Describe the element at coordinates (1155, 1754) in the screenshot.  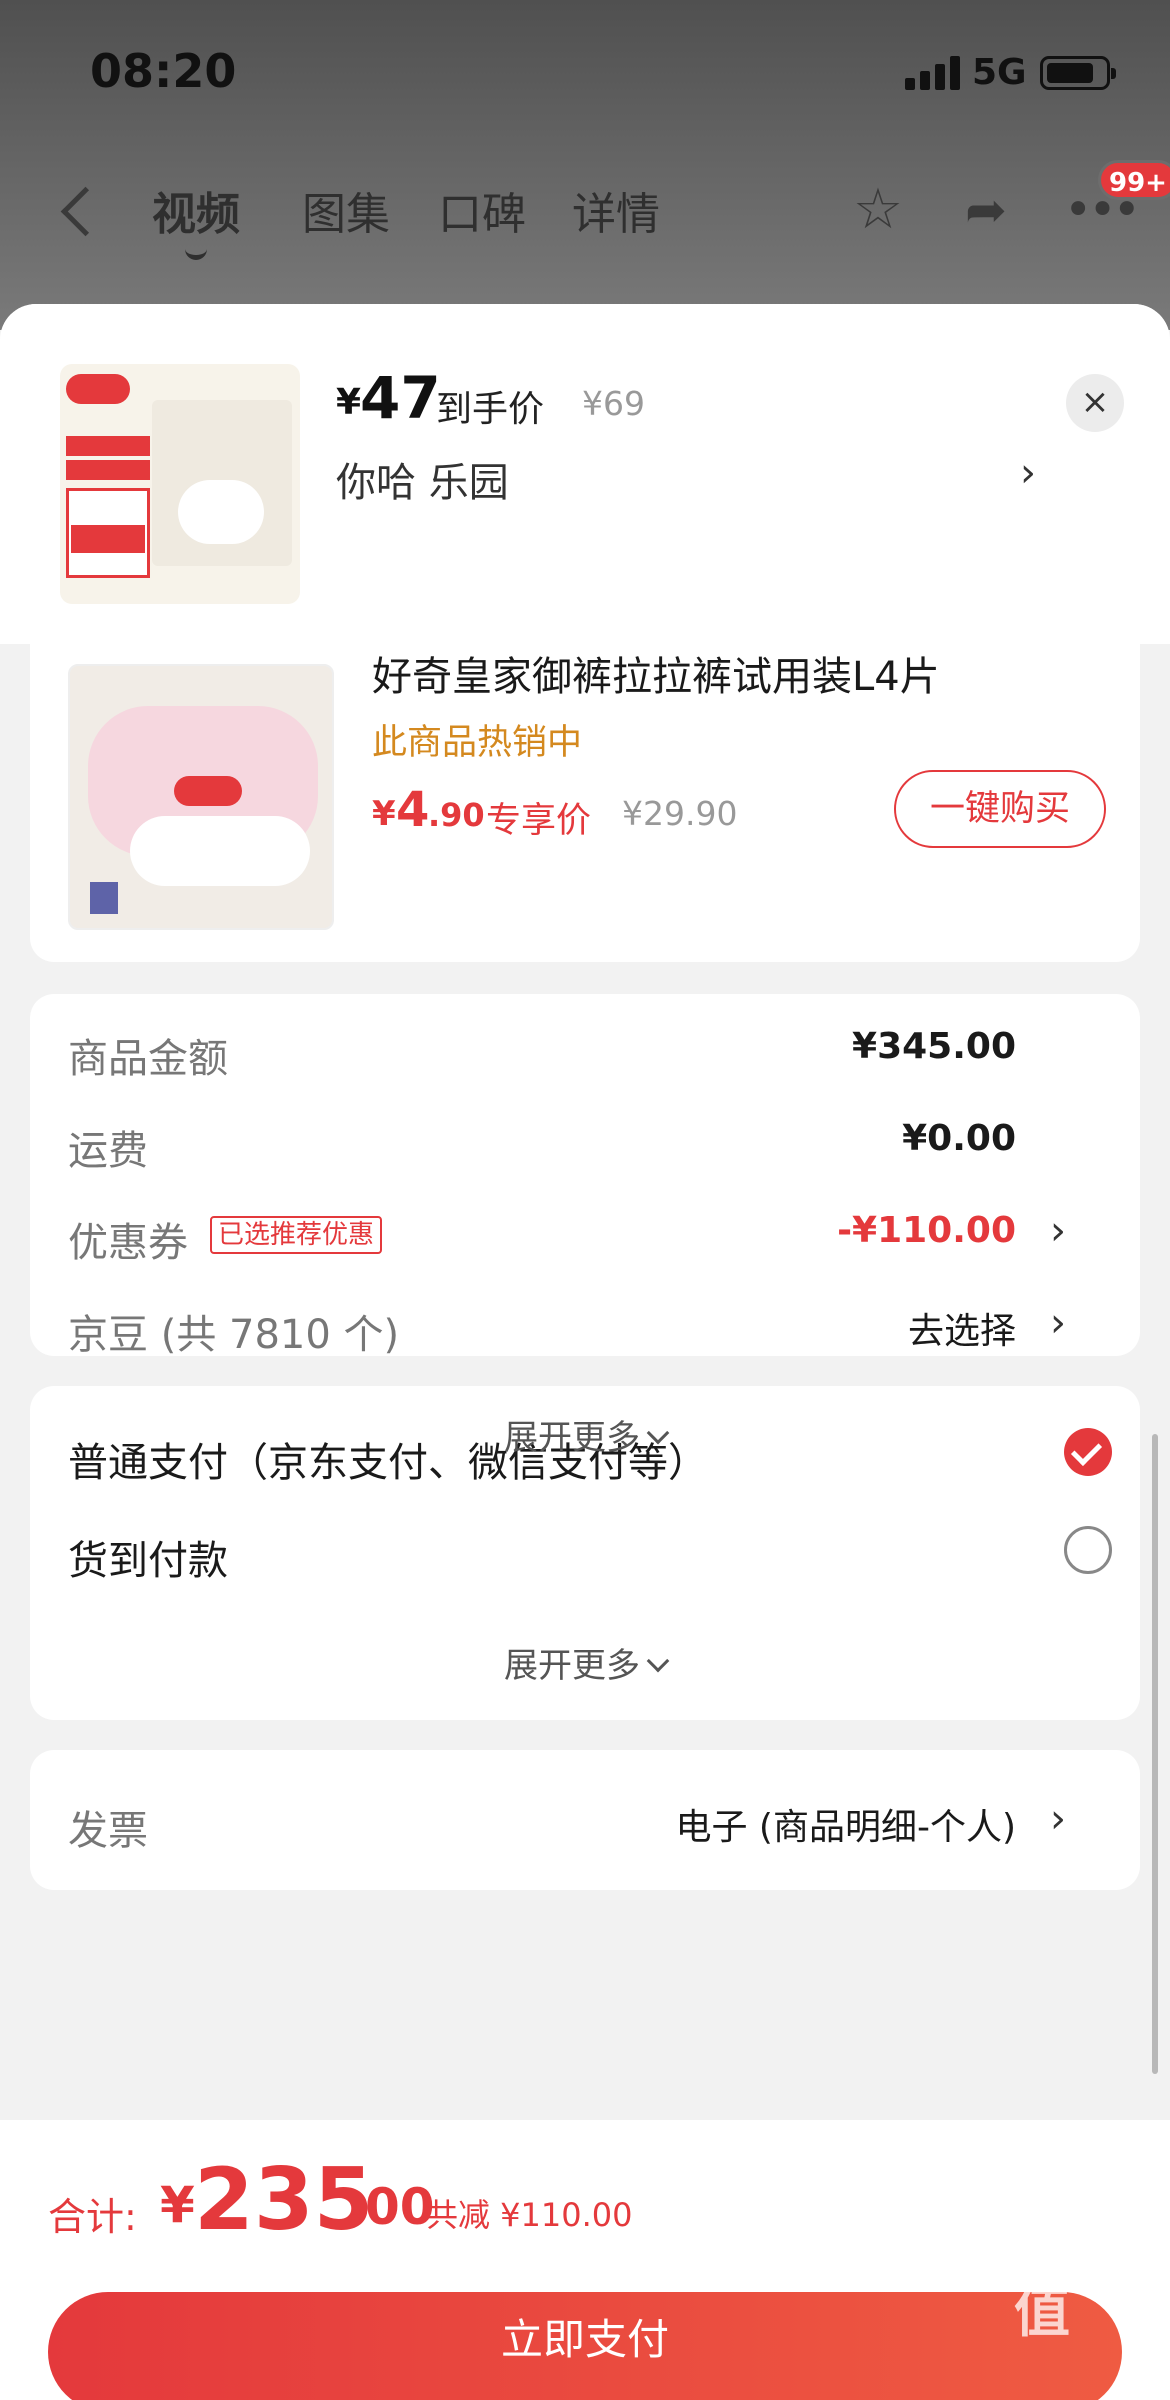
I see `scrollbar` at that location.